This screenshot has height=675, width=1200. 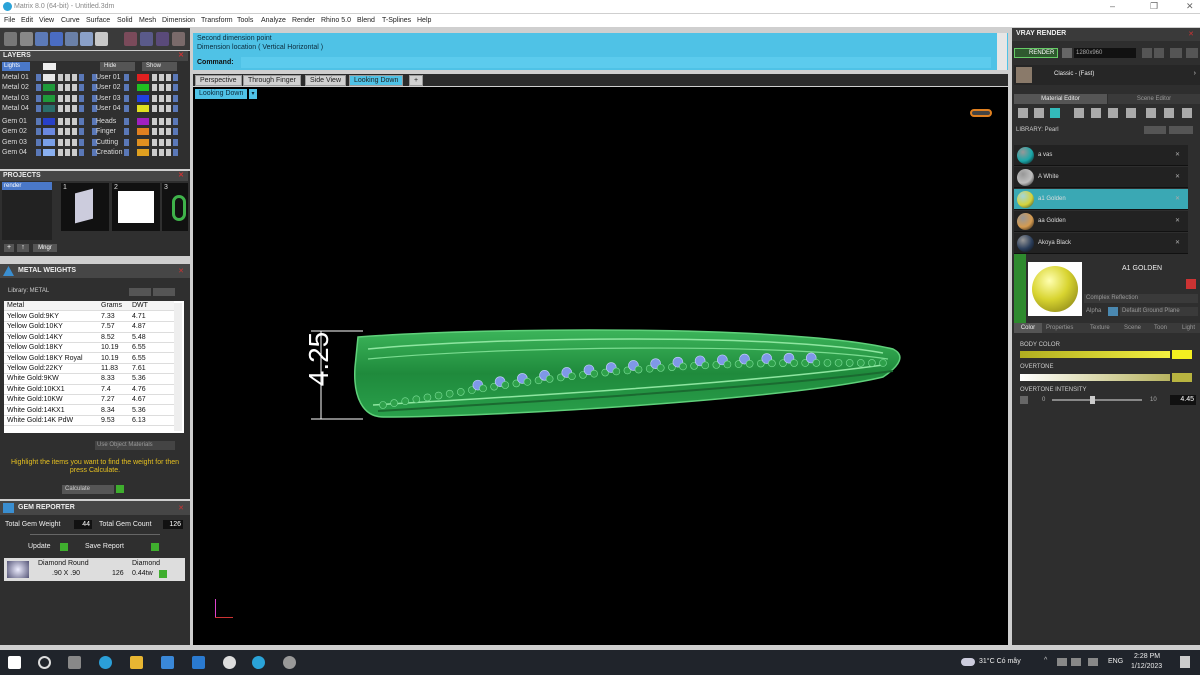 I want to click on layer-row: Cutting, so click(x=138, y=142).